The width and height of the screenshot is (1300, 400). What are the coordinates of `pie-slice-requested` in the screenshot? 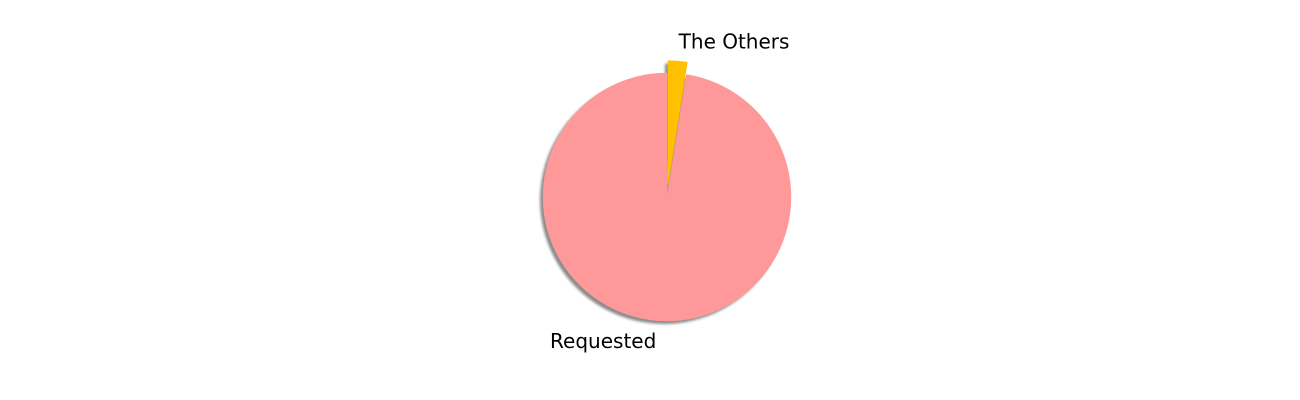 It's located at (667, 197).